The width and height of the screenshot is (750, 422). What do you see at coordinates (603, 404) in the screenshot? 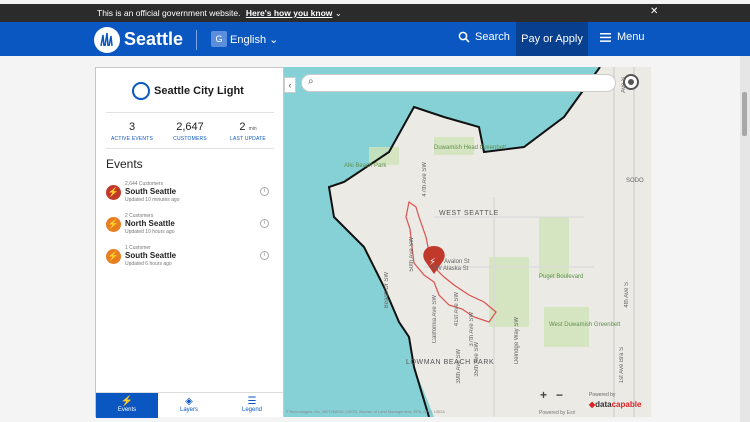
I see `datacapable-data: data` at bounding box center [603, 404].